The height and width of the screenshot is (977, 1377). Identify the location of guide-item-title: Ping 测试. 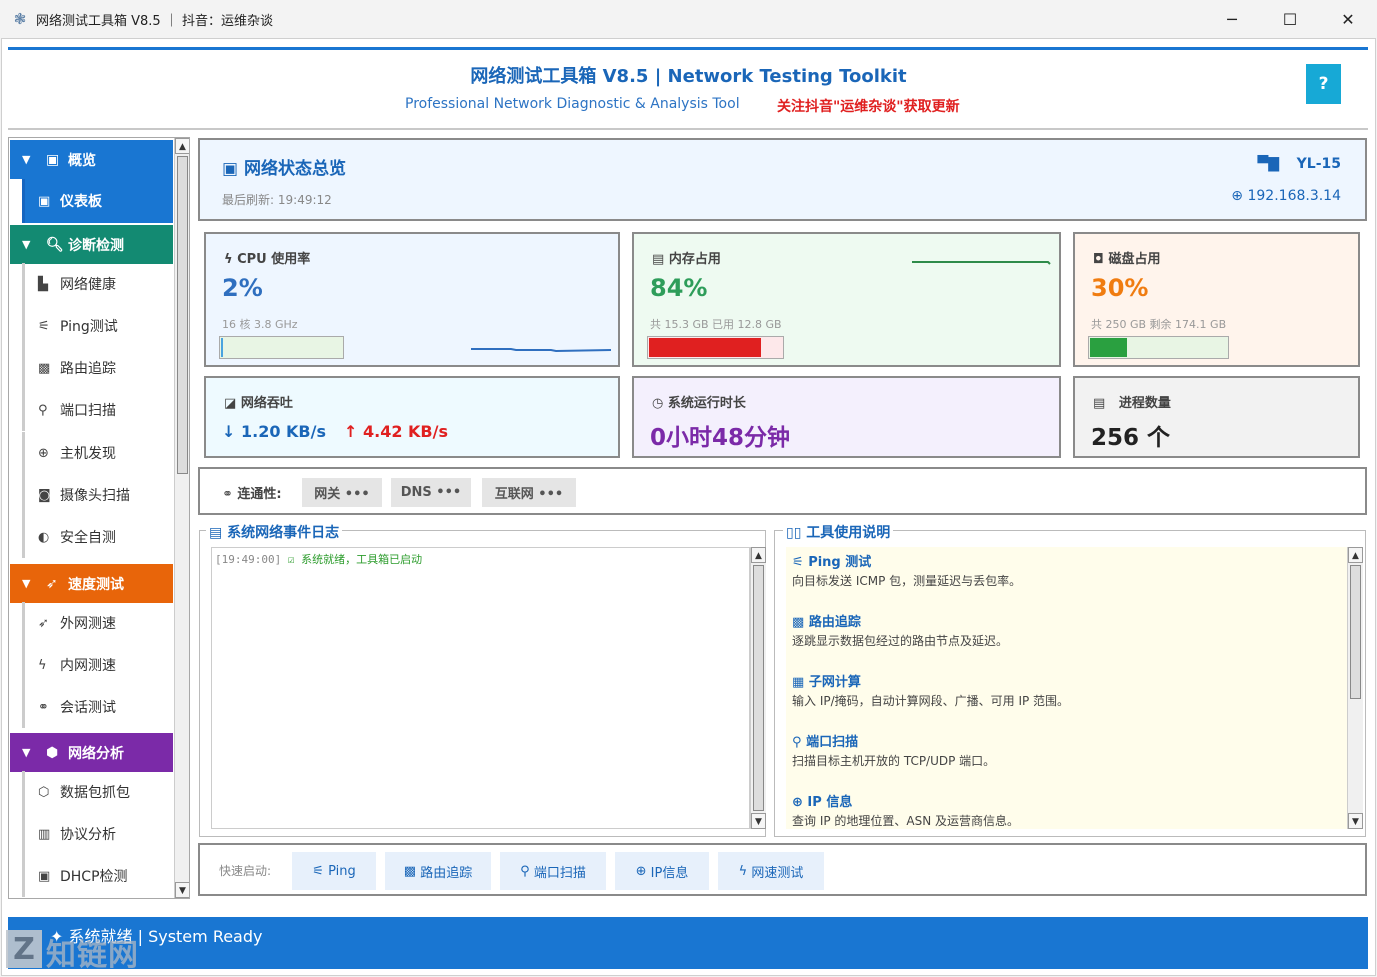
(840, 562).